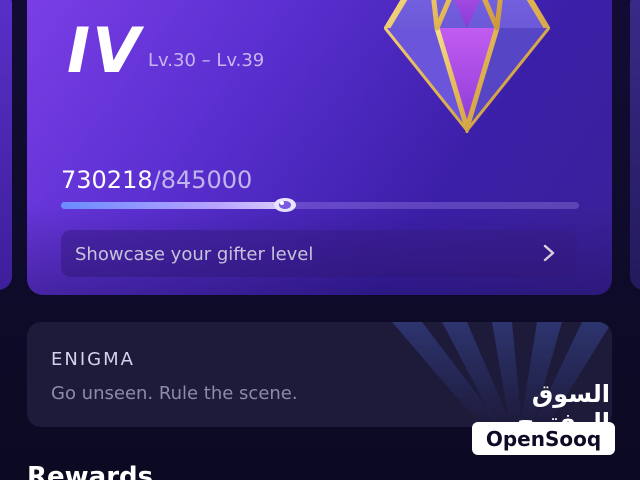 The height and width of the screenshot is (480, 640). Describe the element at coordinates (107, 180) in the screenshot. I see `progress-current: 730218` at that location.